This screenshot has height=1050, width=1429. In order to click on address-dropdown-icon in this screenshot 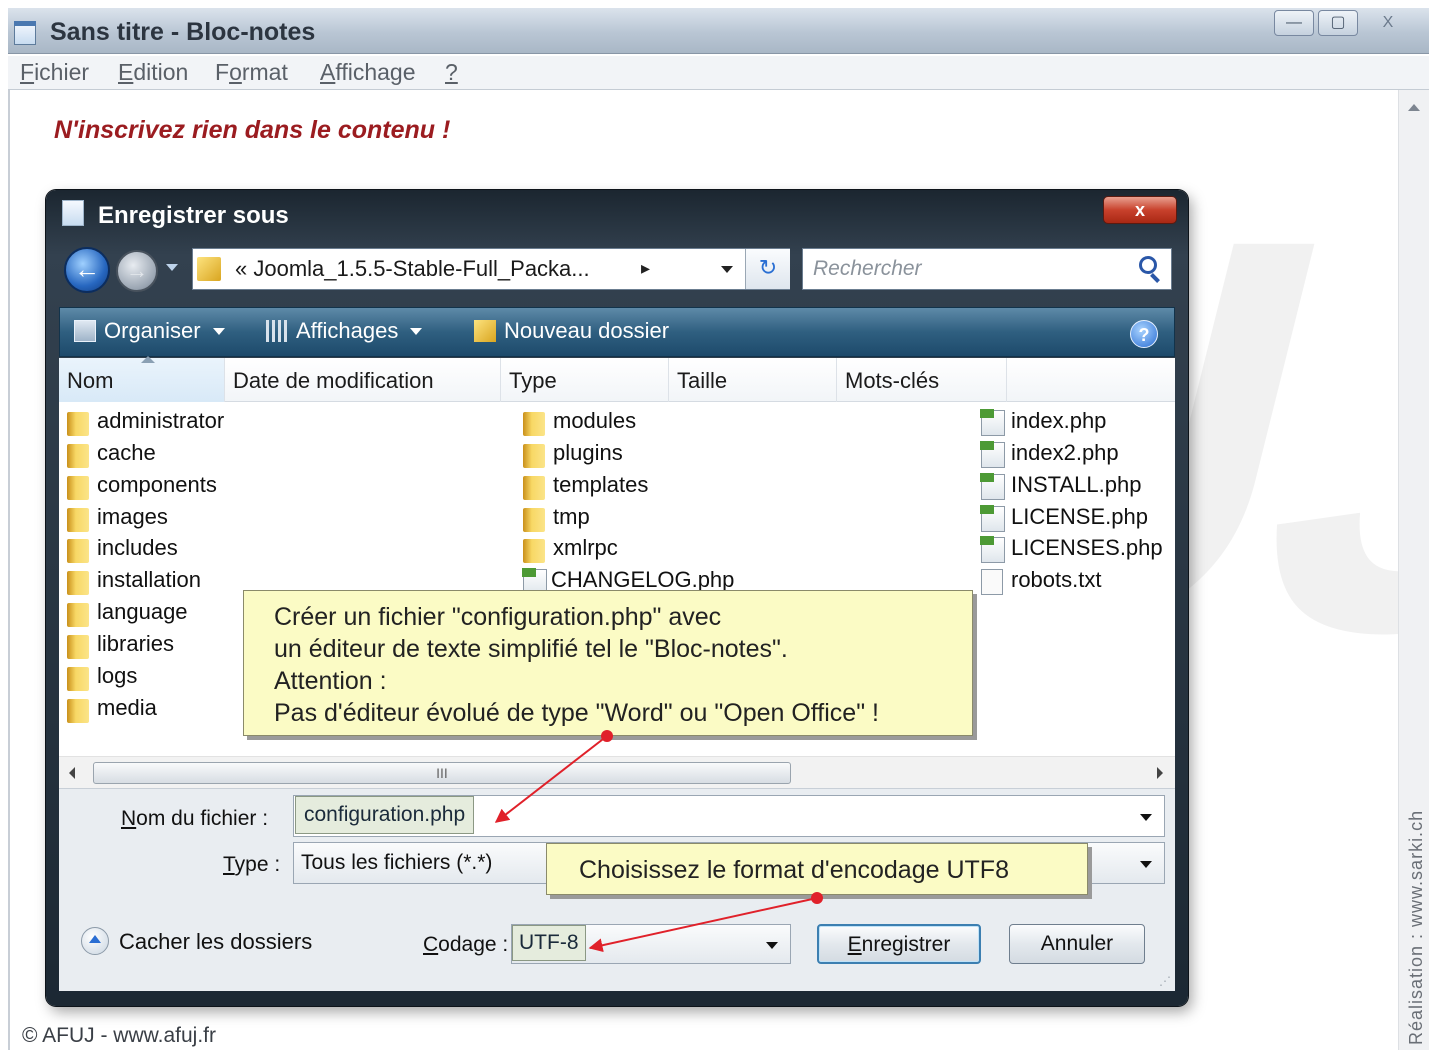, I will do `click(727, 269)`.